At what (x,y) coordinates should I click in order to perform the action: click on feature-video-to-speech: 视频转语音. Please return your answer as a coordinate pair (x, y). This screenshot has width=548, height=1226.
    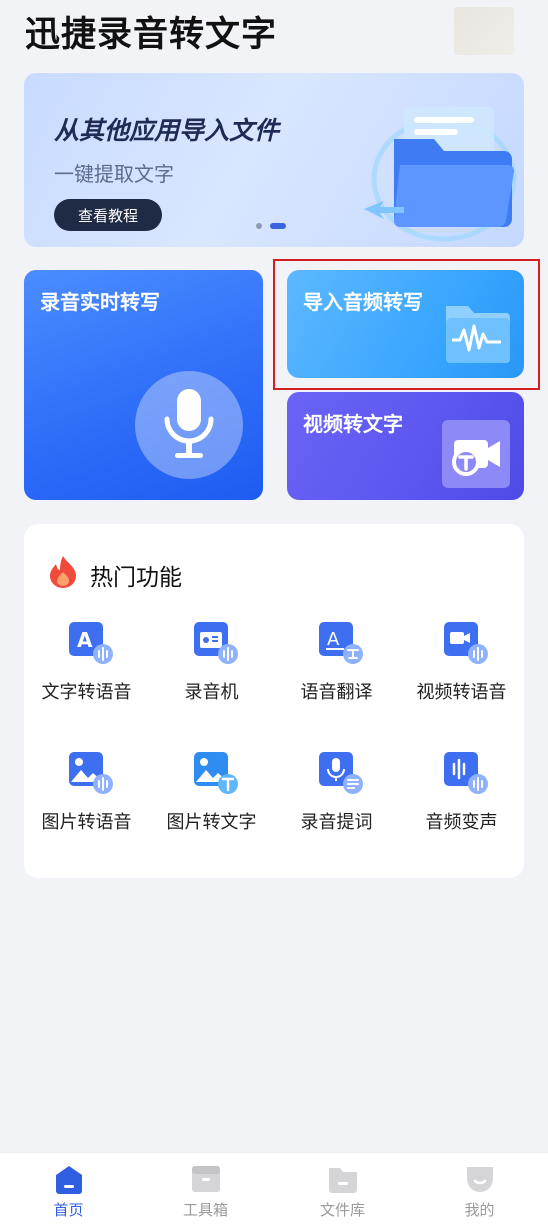
    Looking at the image, I should click on (461, 679).